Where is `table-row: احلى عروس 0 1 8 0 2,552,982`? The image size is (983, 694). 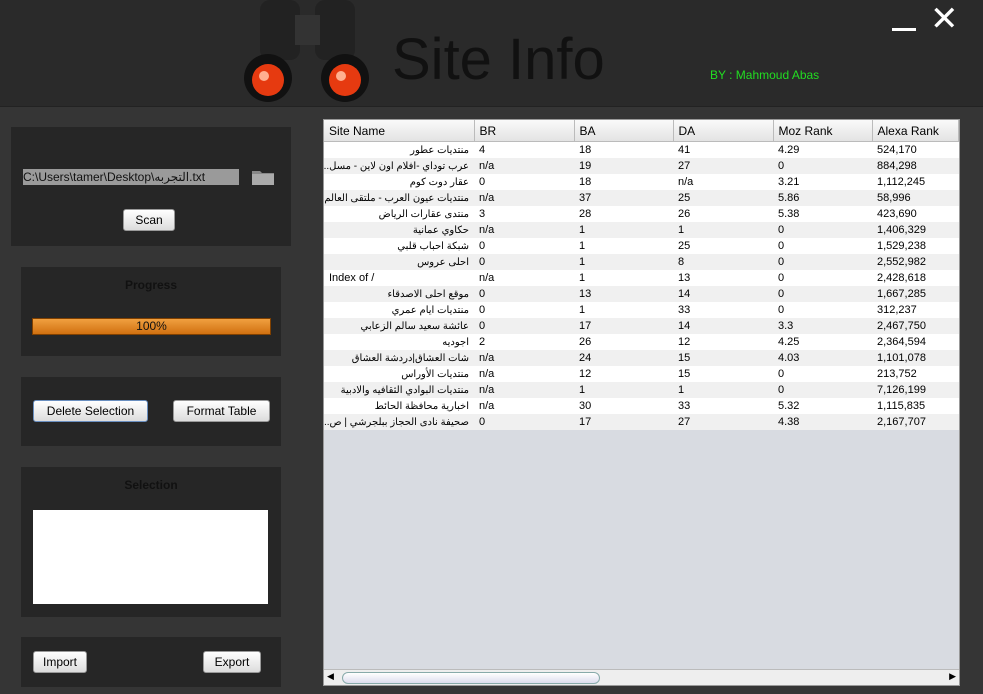 table-row: احلى عروس 0 1 8 0 2,552,982 is located at coordinates (641, 262).